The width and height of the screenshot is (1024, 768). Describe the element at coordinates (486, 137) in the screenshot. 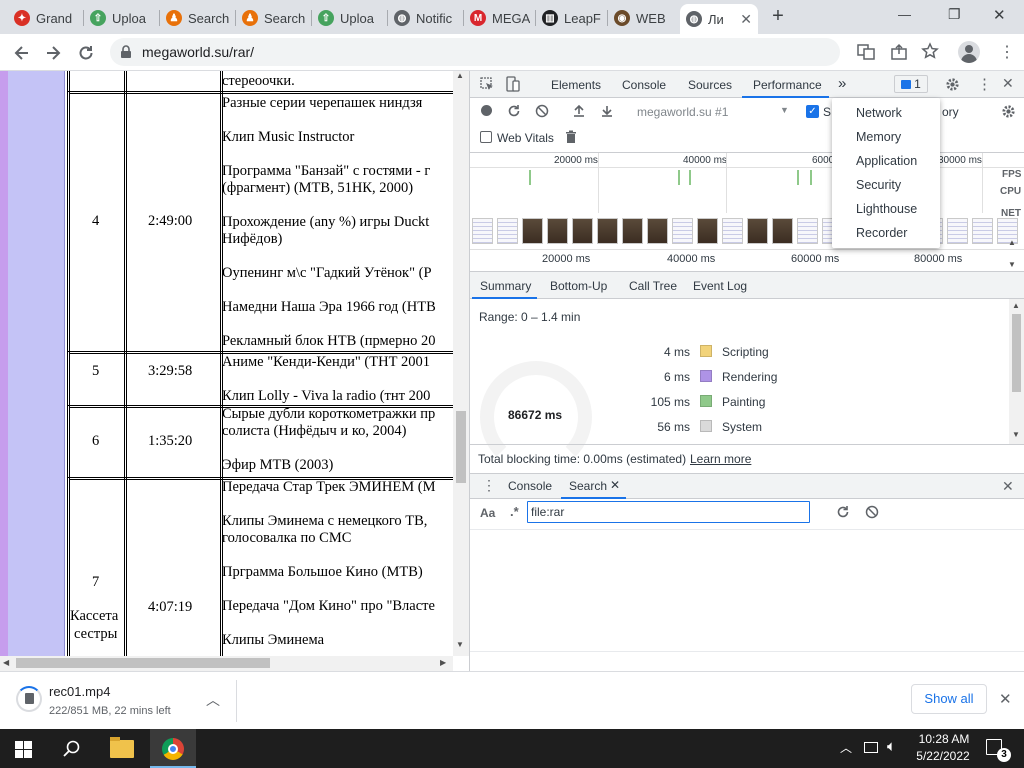

I see `web-vitals-checkbox` at that location.